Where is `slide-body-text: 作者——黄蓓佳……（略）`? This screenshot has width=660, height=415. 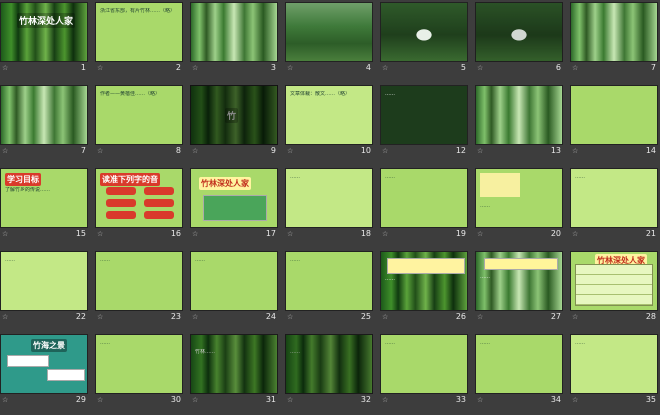 slide-body-text: 作者——黄蓓佳……（略） is located at coordinates (130, 94).